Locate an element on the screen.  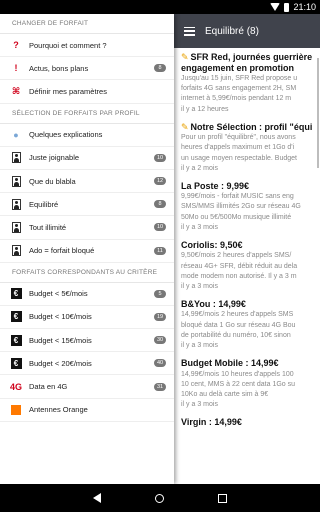
wifi-icon is located at coordinates (275, 7).